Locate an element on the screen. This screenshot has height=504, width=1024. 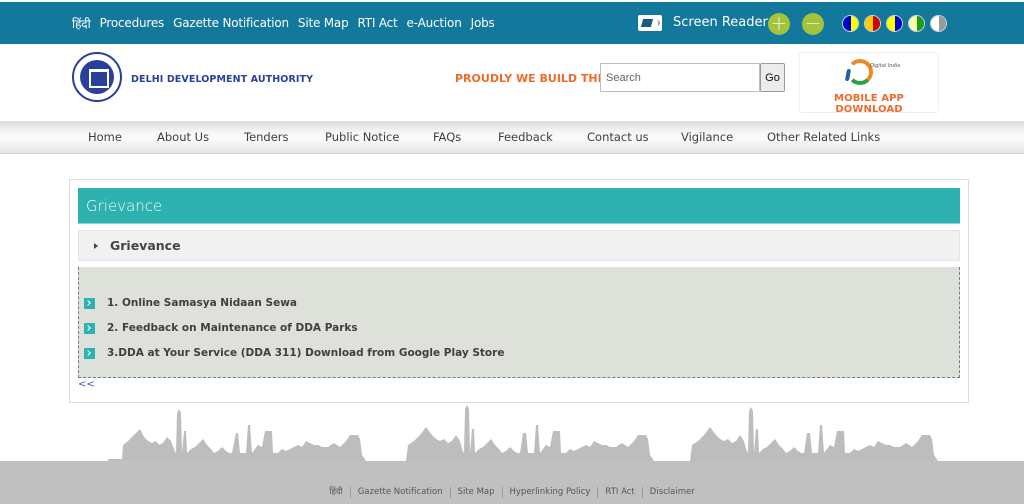
org-name: DELHI DEVELOPMENT AUTHORITY is located at coordinates (222, 79).